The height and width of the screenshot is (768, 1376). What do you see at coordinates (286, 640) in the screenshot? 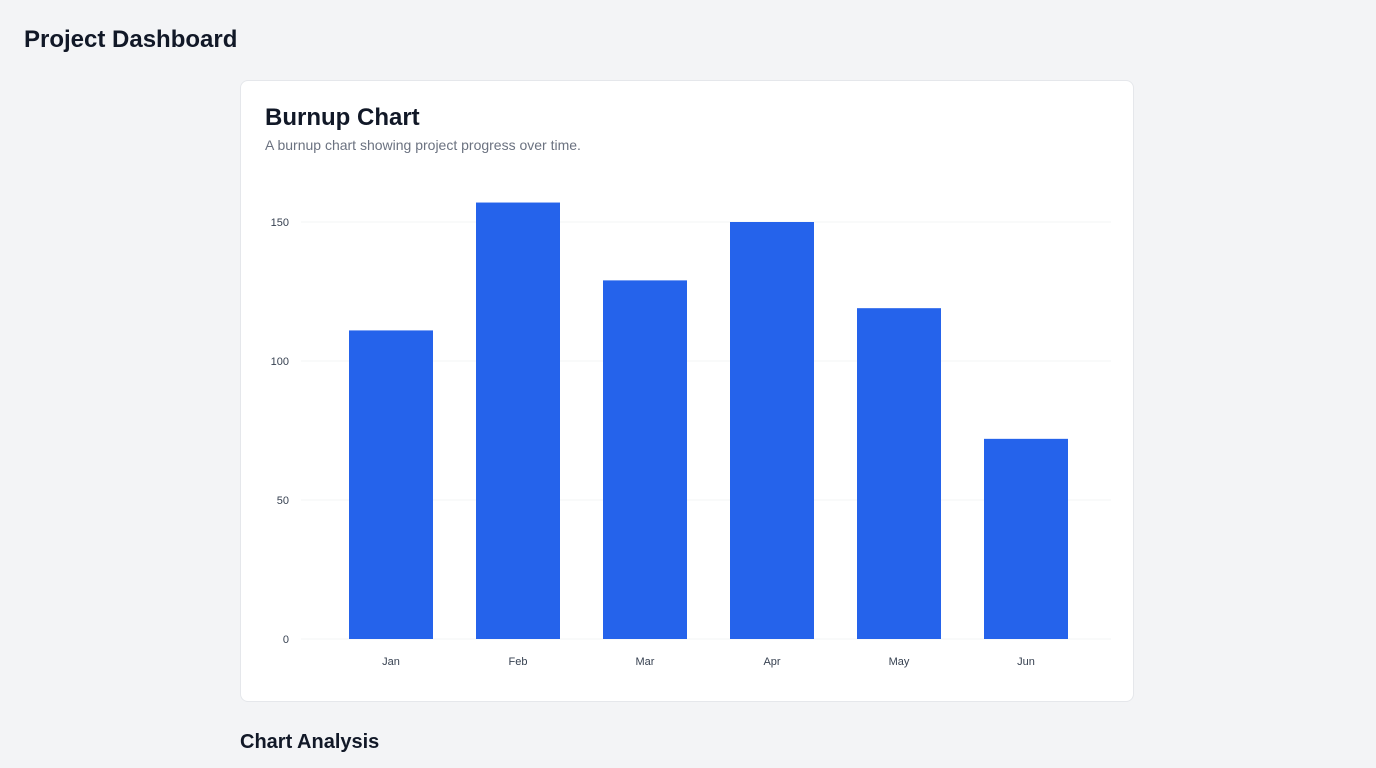
I see `y-tick-label: 0` at bounding box center [286, 640].